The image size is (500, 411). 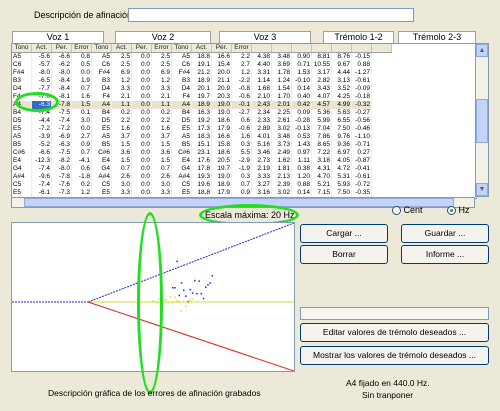 What do you see at coordinates (201, 48) in the screenshot?
I see `column-header: Act.` at bounding box center [201, 48].